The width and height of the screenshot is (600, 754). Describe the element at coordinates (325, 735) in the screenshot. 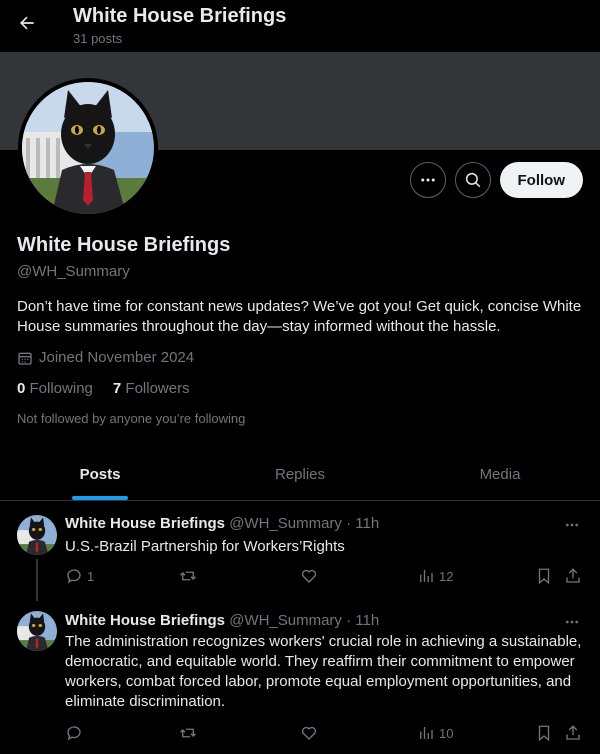

I see `post-actions: 10` at that location.